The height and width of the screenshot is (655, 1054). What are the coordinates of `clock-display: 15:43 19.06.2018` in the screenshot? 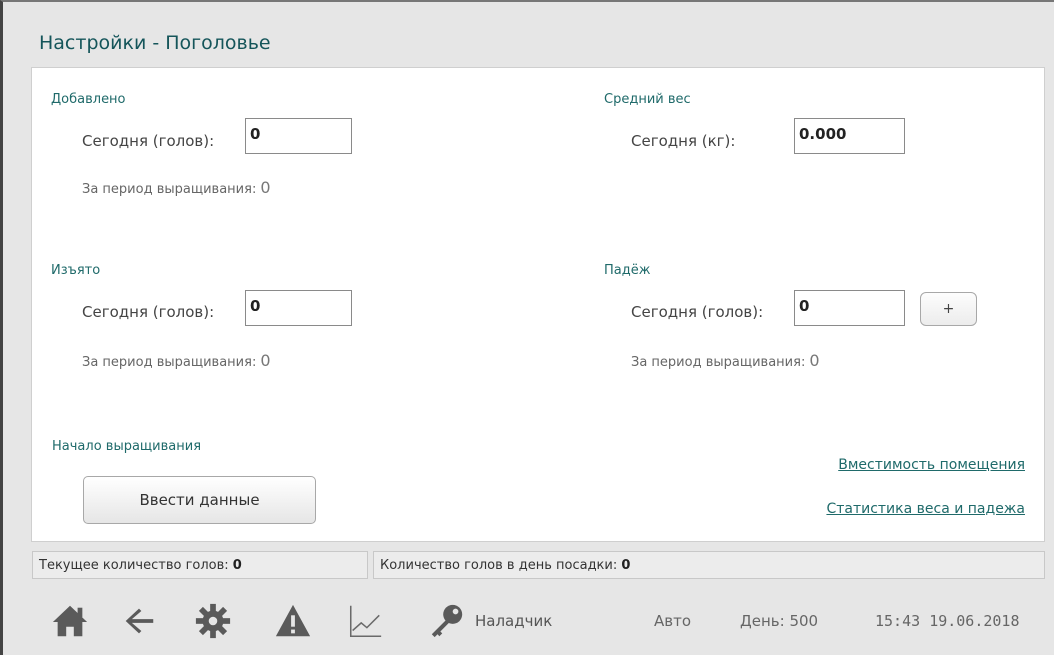 It's located at (947, 621).